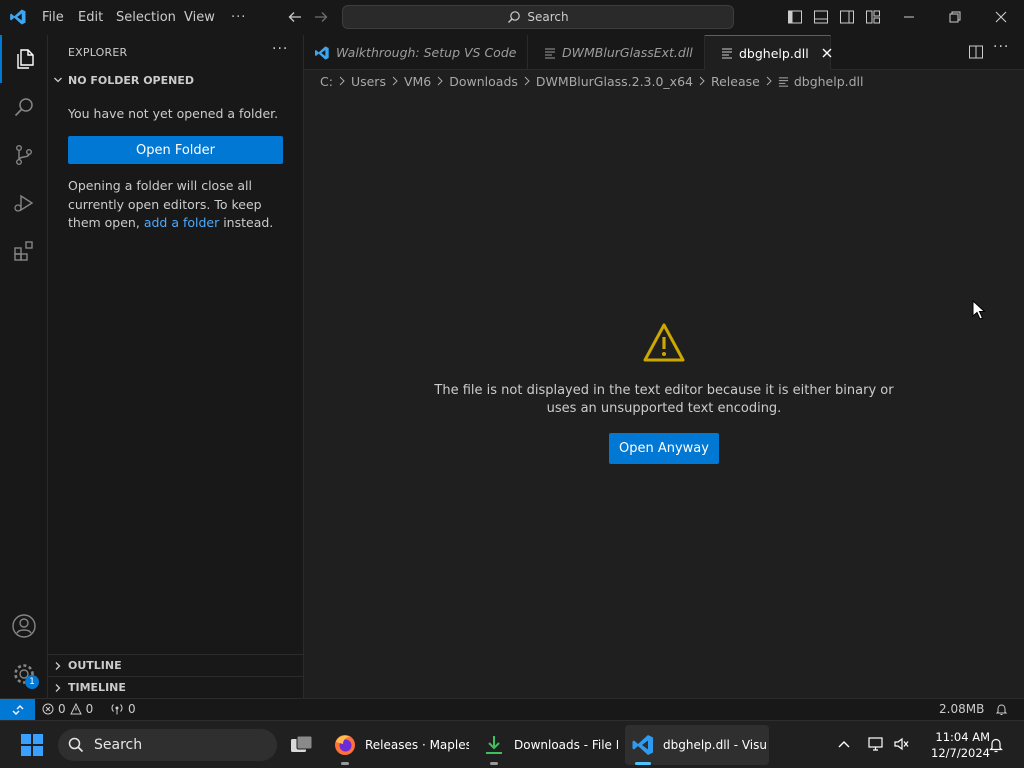 The image size is (1024, 768). I want to click on minimize-icon, so click(909, 17).